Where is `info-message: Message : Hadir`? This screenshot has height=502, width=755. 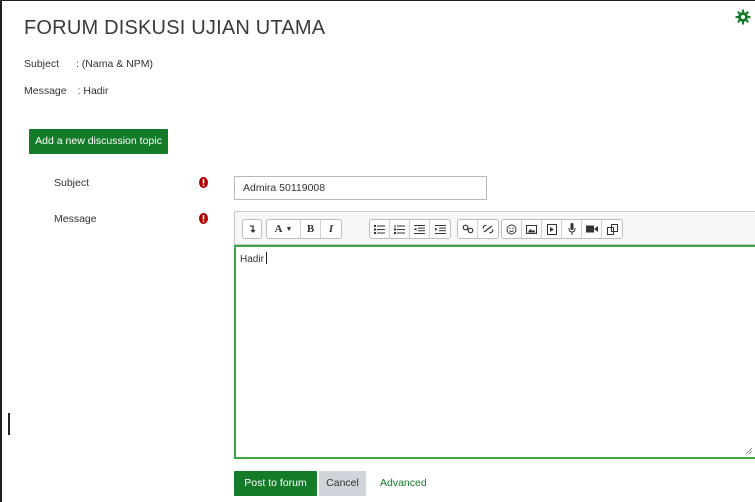 info-message: Message : Hadir is located at coordinates (66, 91).